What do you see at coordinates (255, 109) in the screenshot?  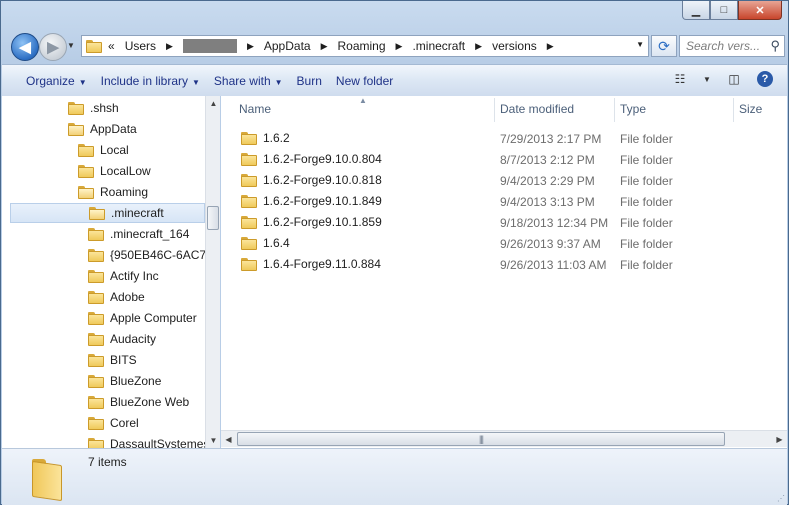 I see `column-name: Name` at bounding box center [255, 109].